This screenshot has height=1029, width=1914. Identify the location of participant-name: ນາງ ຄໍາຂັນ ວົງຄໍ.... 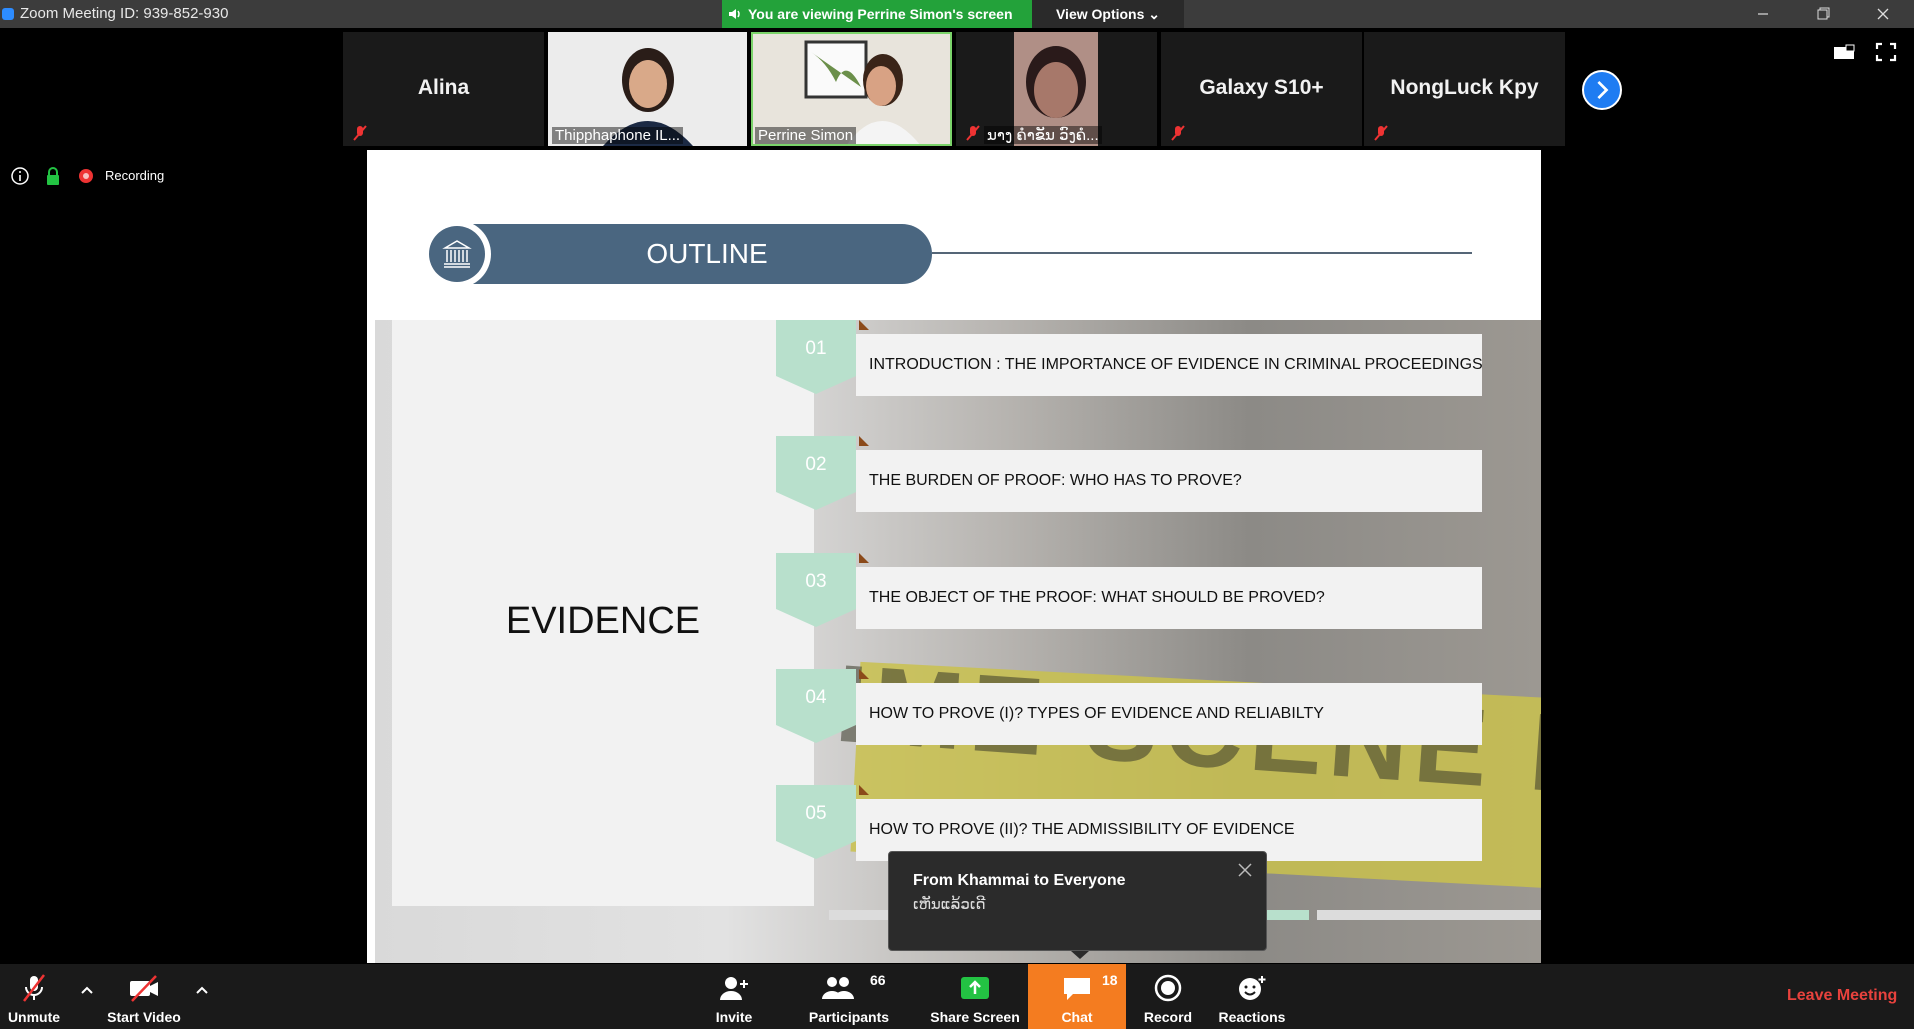
(1043, 135).